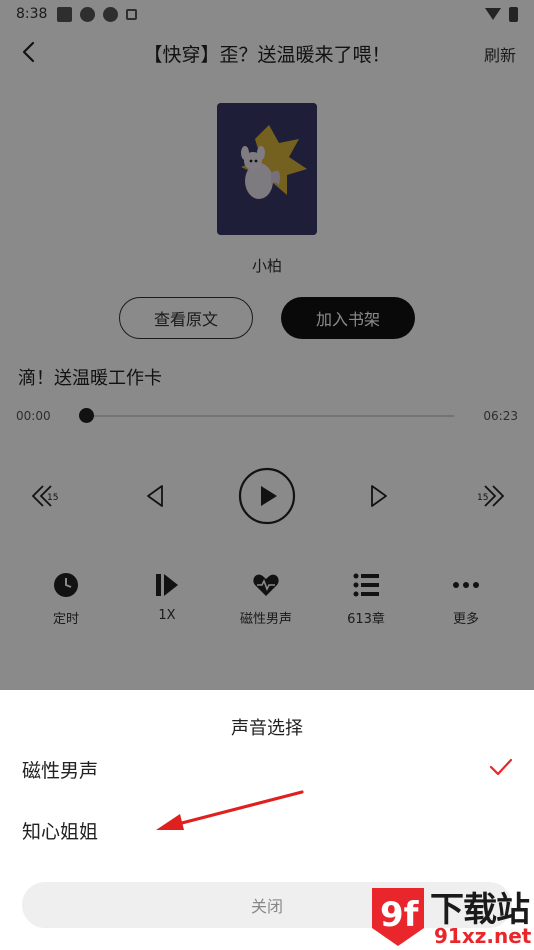  What do you see at coordinates (450, 915) in the screenshot?
I see `site-watermark: 9f 下载站 91xz.net` at bounding box center [450, 915].